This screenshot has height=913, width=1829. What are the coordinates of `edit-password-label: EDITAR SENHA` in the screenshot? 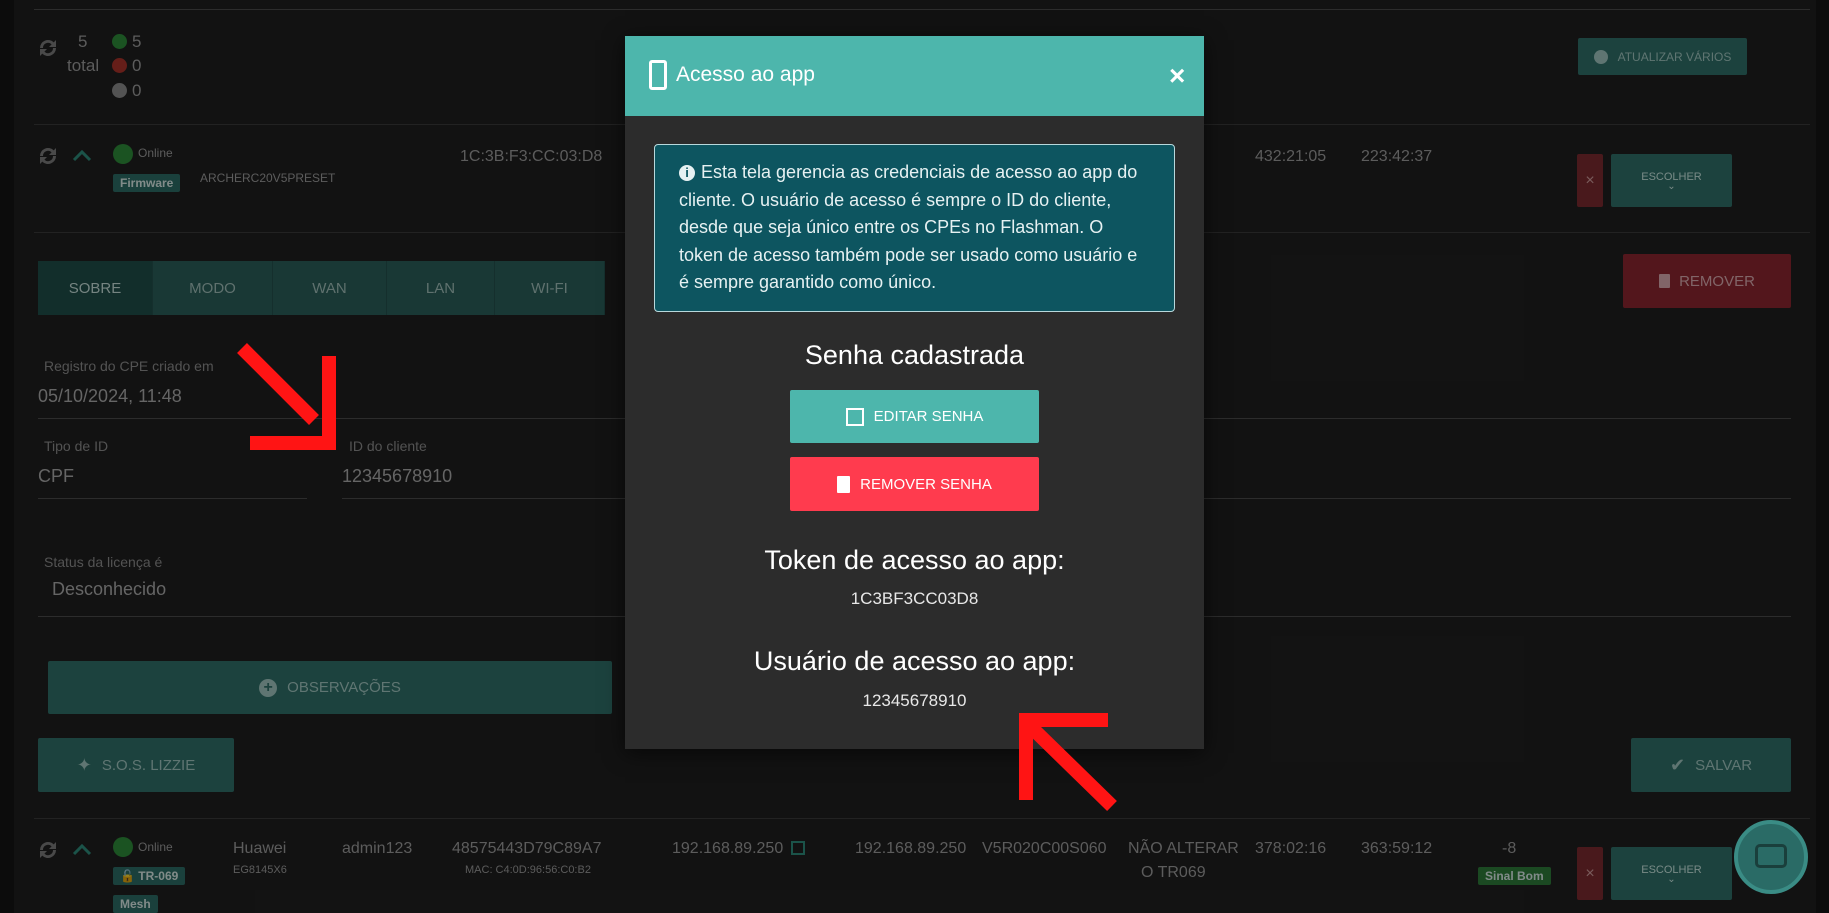 It's located at (928, 416).